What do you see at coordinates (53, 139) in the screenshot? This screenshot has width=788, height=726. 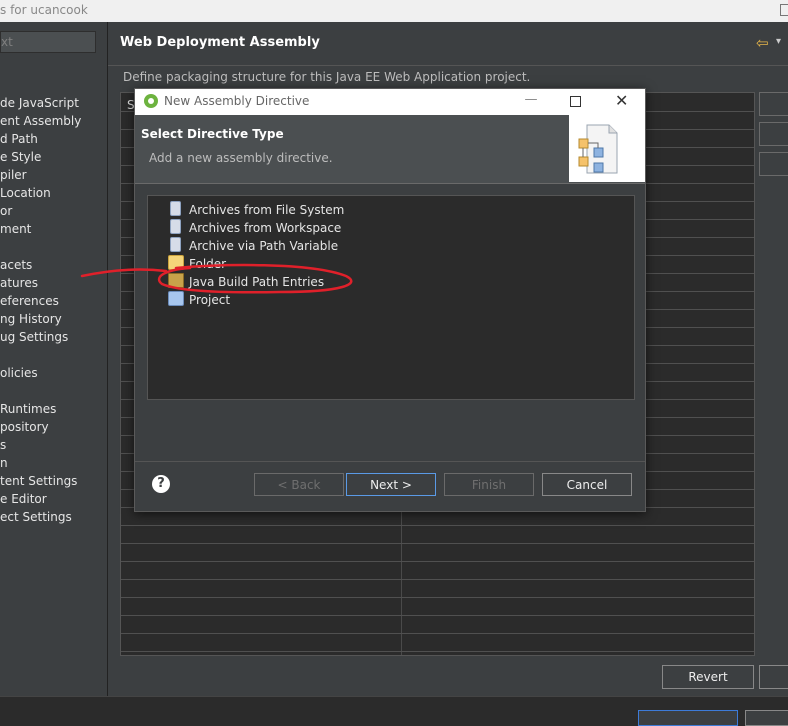 I see `nav-item: d Path` at bounding box center [53, 139].